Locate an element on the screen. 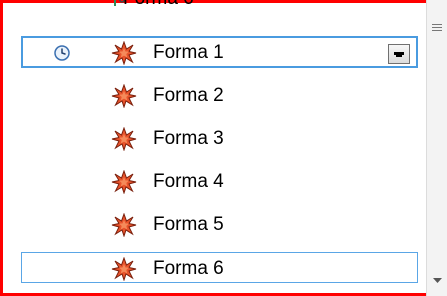  vertical-scrollbar is located at coordinates (436, 148).